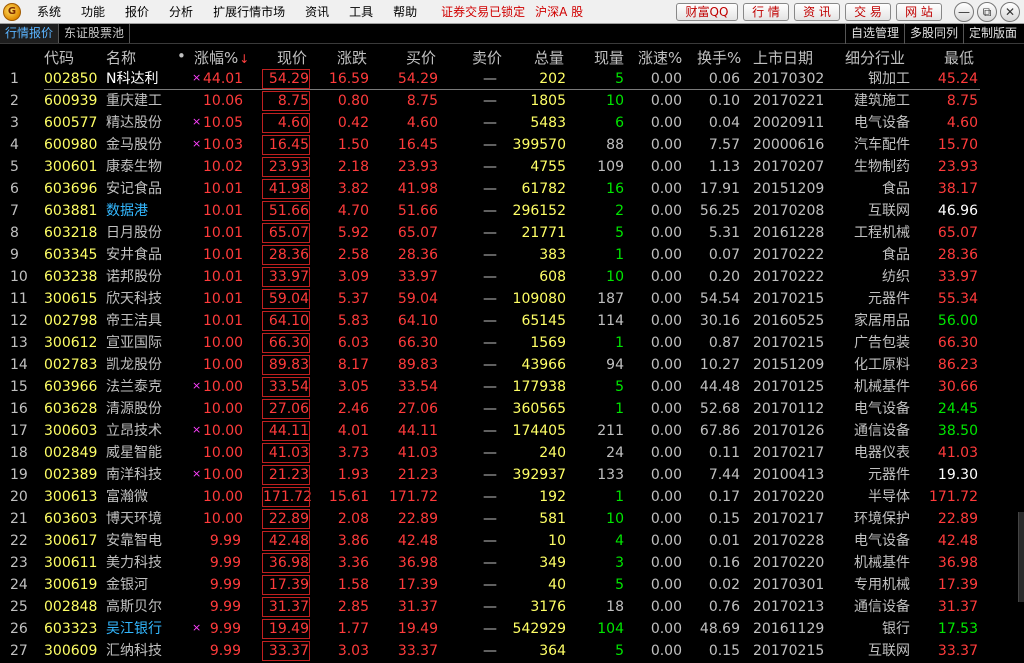 The width and height of the screenshot is (1024, 663). What do you see at coordinates (959, 57) in the screenshot?
I see `col-low: 最低` at bounding box center [959, 57].